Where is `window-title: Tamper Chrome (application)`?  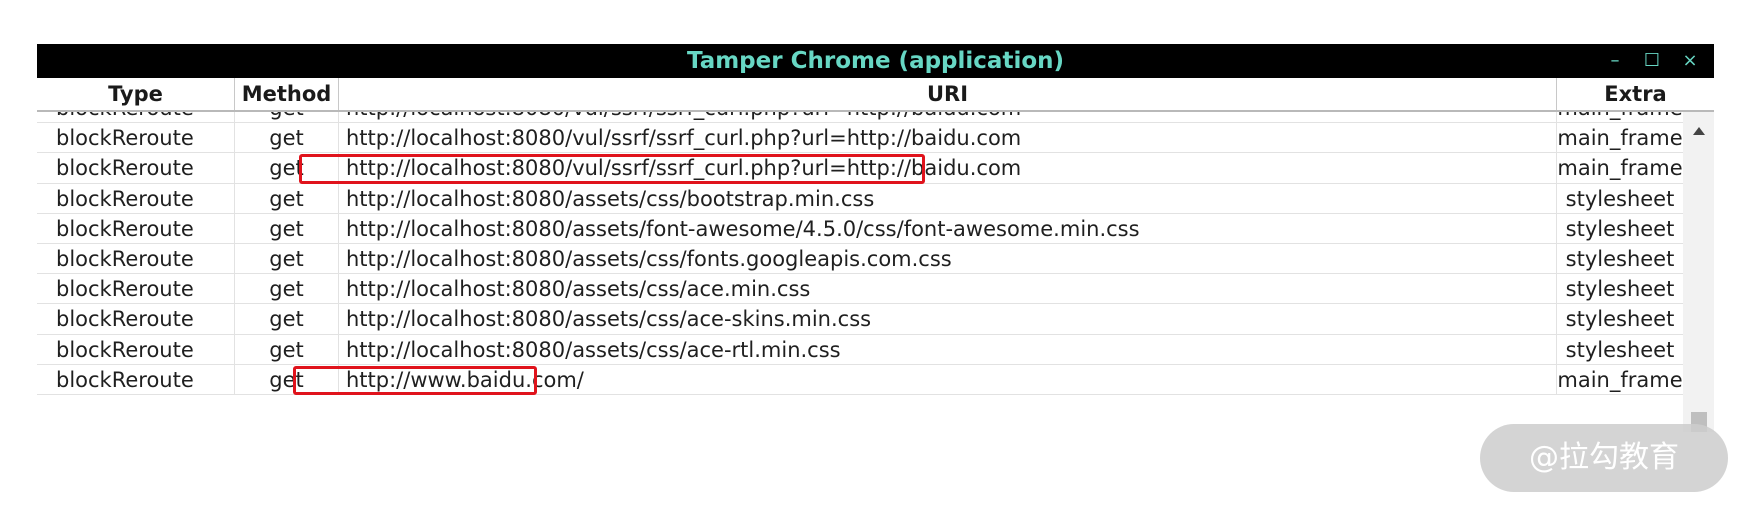
window-title: Tamper Chrome (application) is located at coordinates (875, 61).